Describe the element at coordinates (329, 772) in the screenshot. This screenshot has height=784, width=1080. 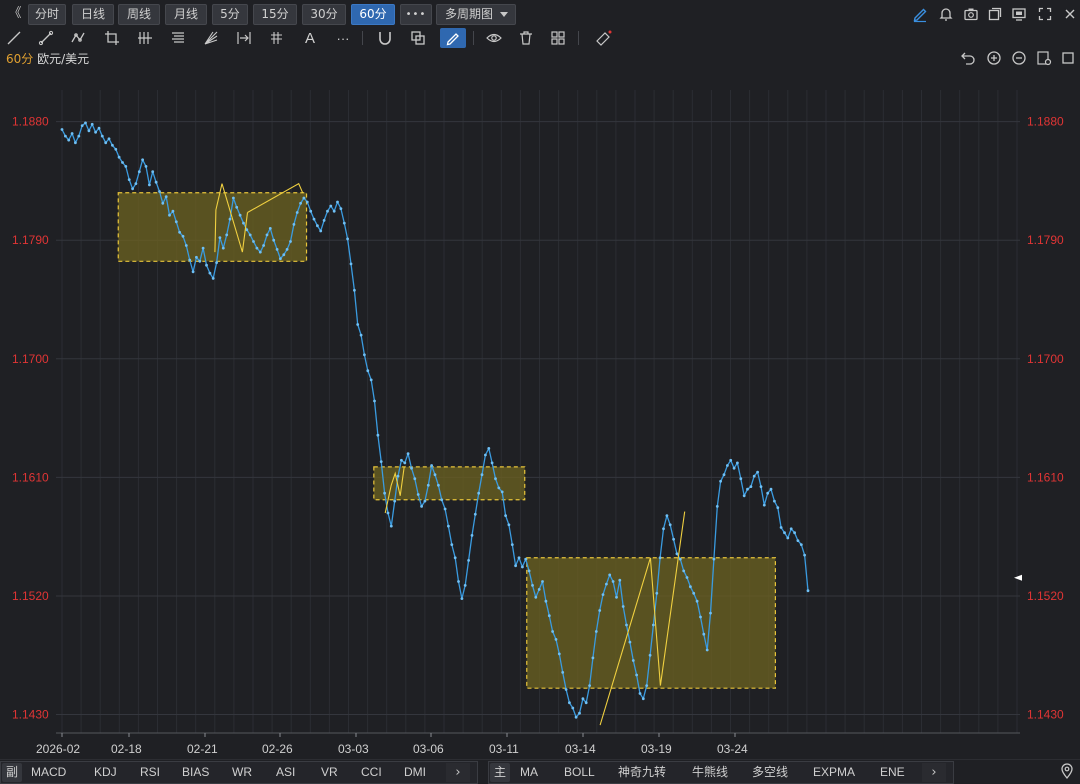
I see `indicator-vr: VR` at that location.